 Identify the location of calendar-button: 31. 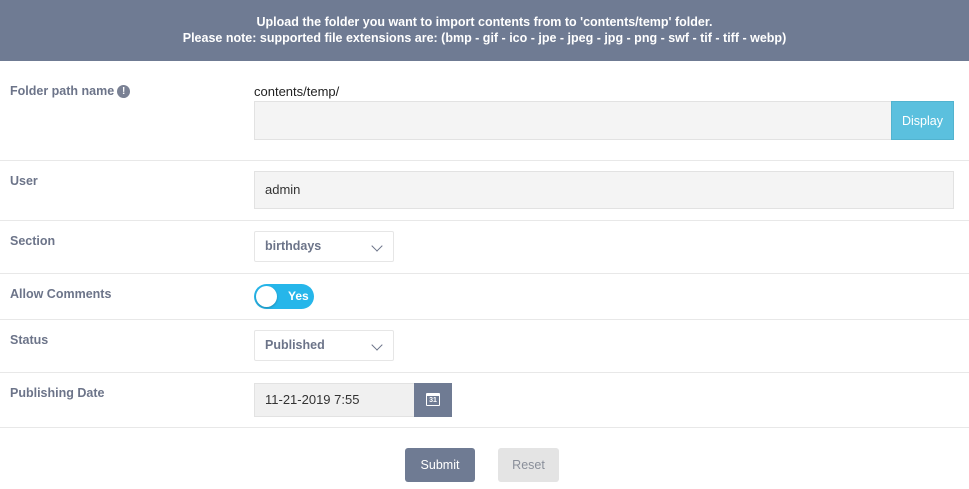
(433, 400).